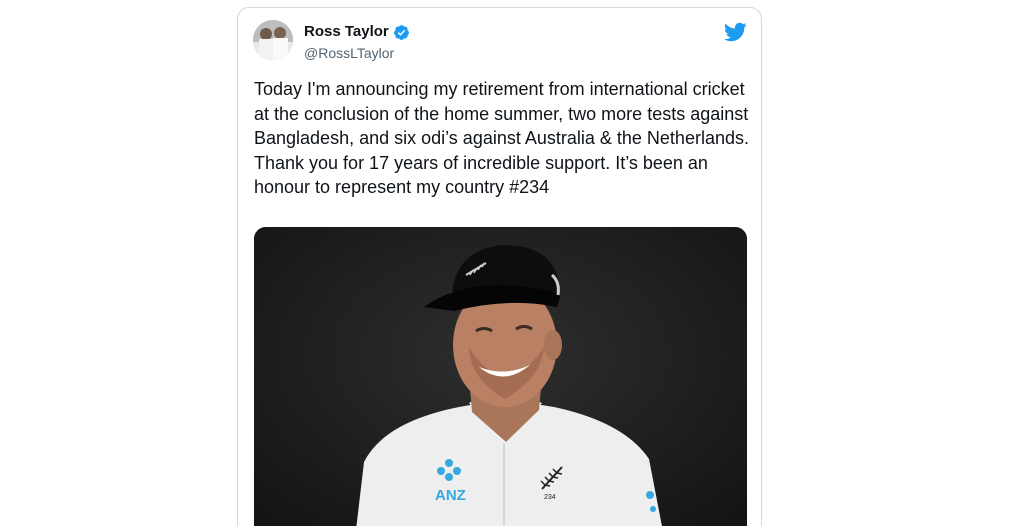 The width and height of the screenshot is (1024, 526). What do you see at coordinates (357, 53) in the screenshot?
I see `author-handle: @RossLTaylor` at bounding box center [357, 53].